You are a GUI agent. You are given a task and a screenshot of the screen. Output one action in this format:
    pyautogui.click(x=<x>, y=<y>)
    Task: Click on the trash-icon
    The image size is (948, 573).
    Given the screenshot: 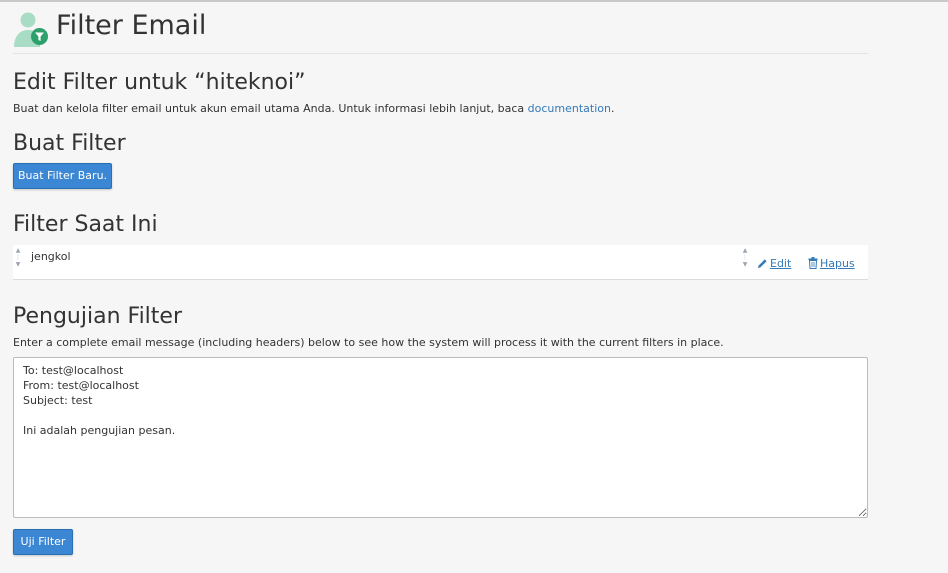 What is the action you would take?
    pyautogui.click(x=813, y=263)
    